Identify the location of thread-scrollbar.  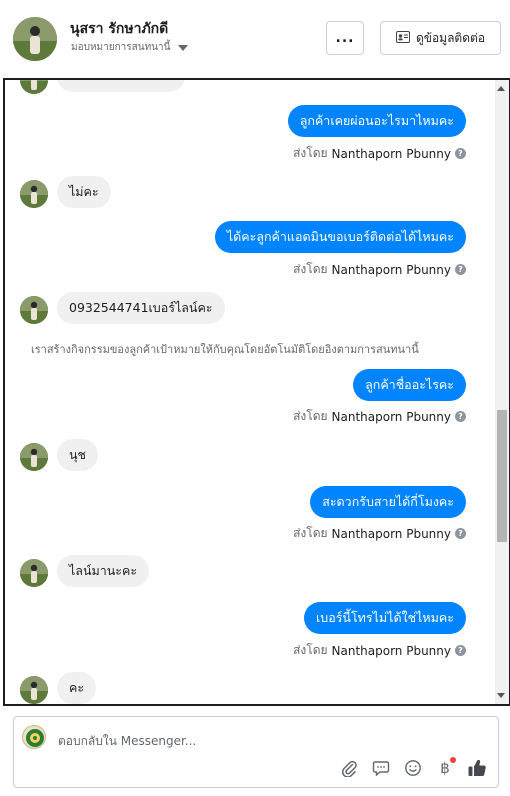
(502, 392).